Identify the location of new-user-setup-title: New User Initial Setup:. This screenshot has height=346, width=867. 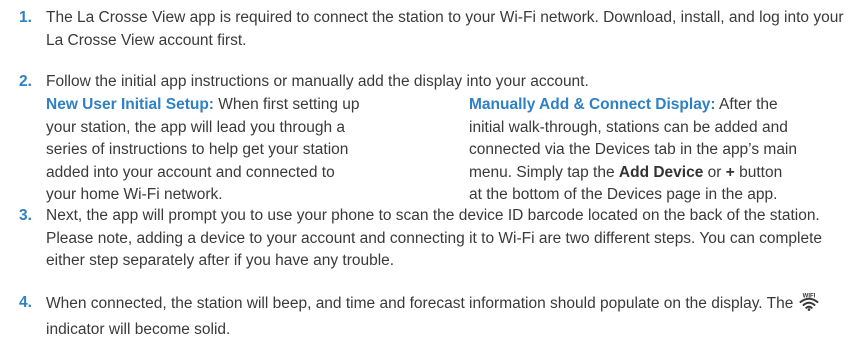
(130, 104).